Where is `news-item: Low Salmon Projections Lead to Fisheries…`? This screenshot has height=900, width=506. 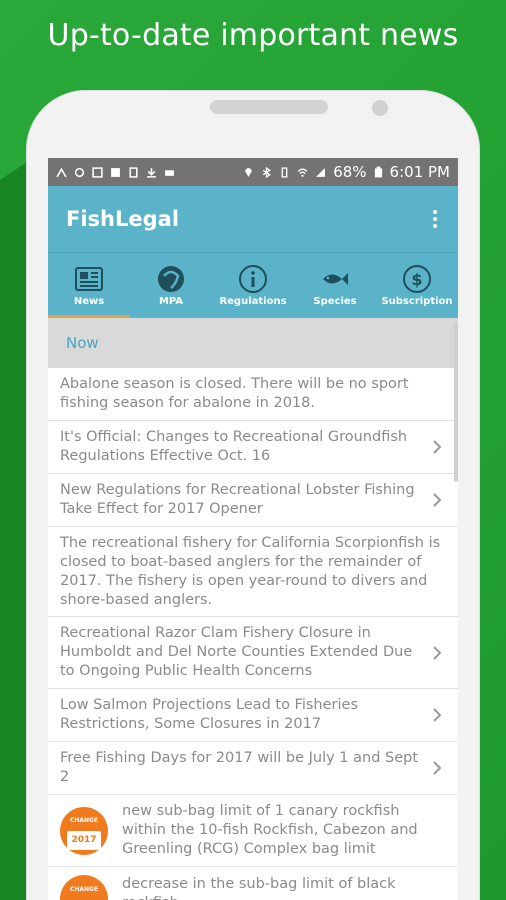
news-item: Low Salmon Projections Lead to Fisheries… is located at coordinates (253, 715).